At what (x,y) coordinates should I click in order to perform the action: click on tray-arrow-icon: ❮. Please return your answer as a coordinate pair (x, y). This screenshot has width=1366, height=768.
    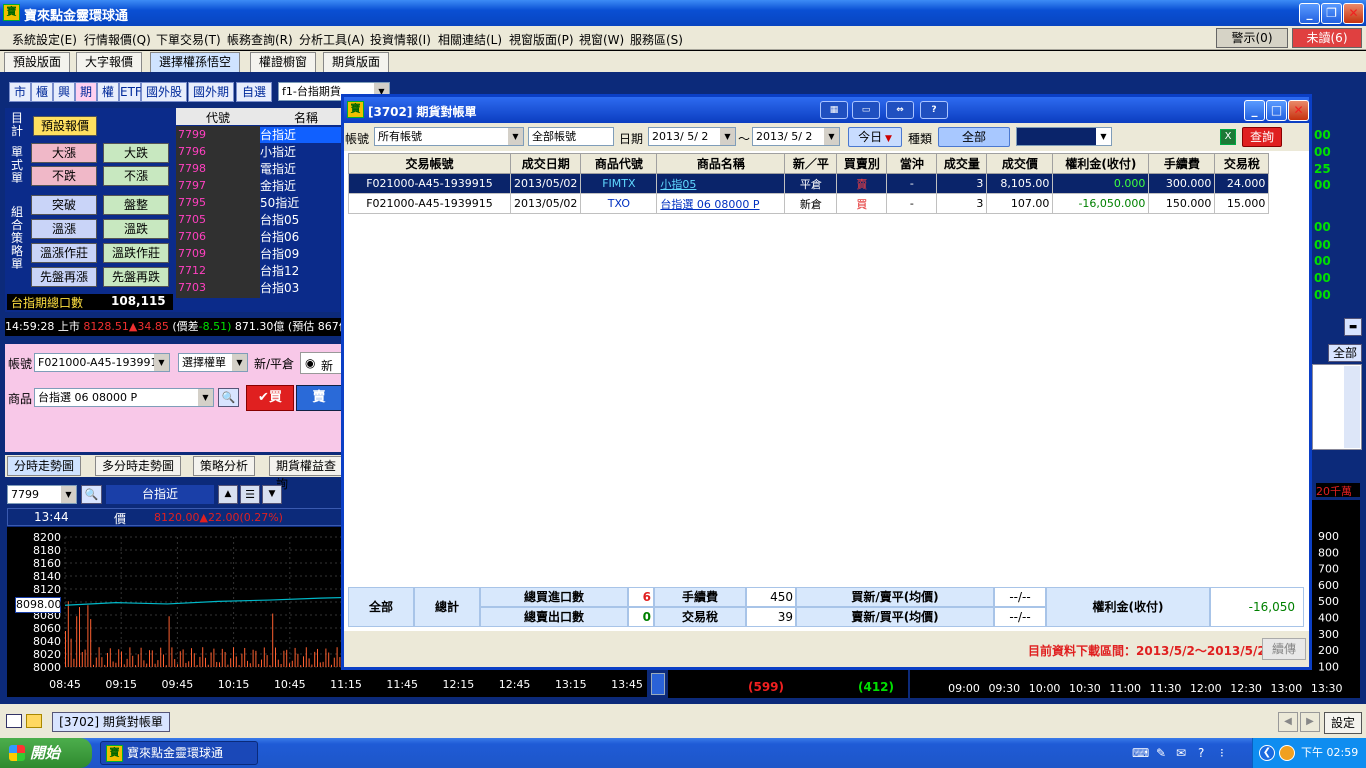
    Looking at the image, I should click on (1267, 753).